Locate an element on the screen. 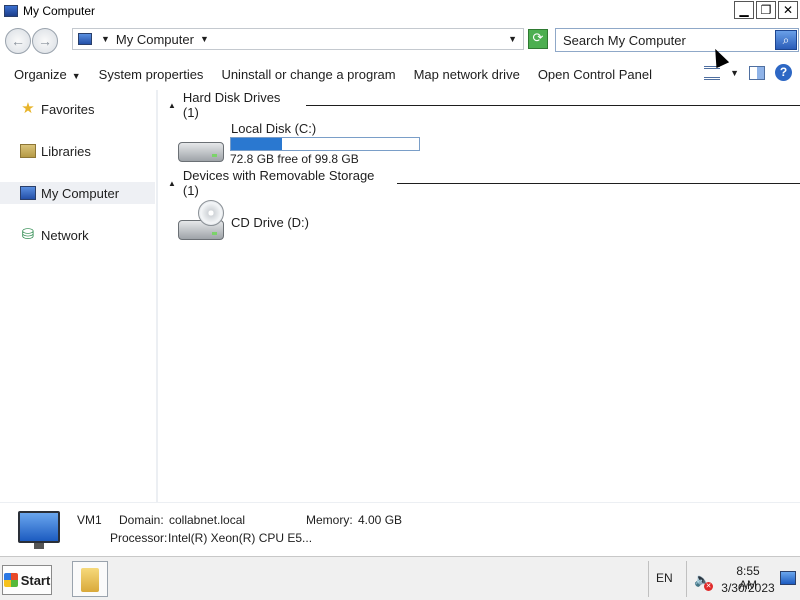 Image resolution: width=800 pixels, height=600 pixels. windows-logo-icon is located at coordinates (10, 580).